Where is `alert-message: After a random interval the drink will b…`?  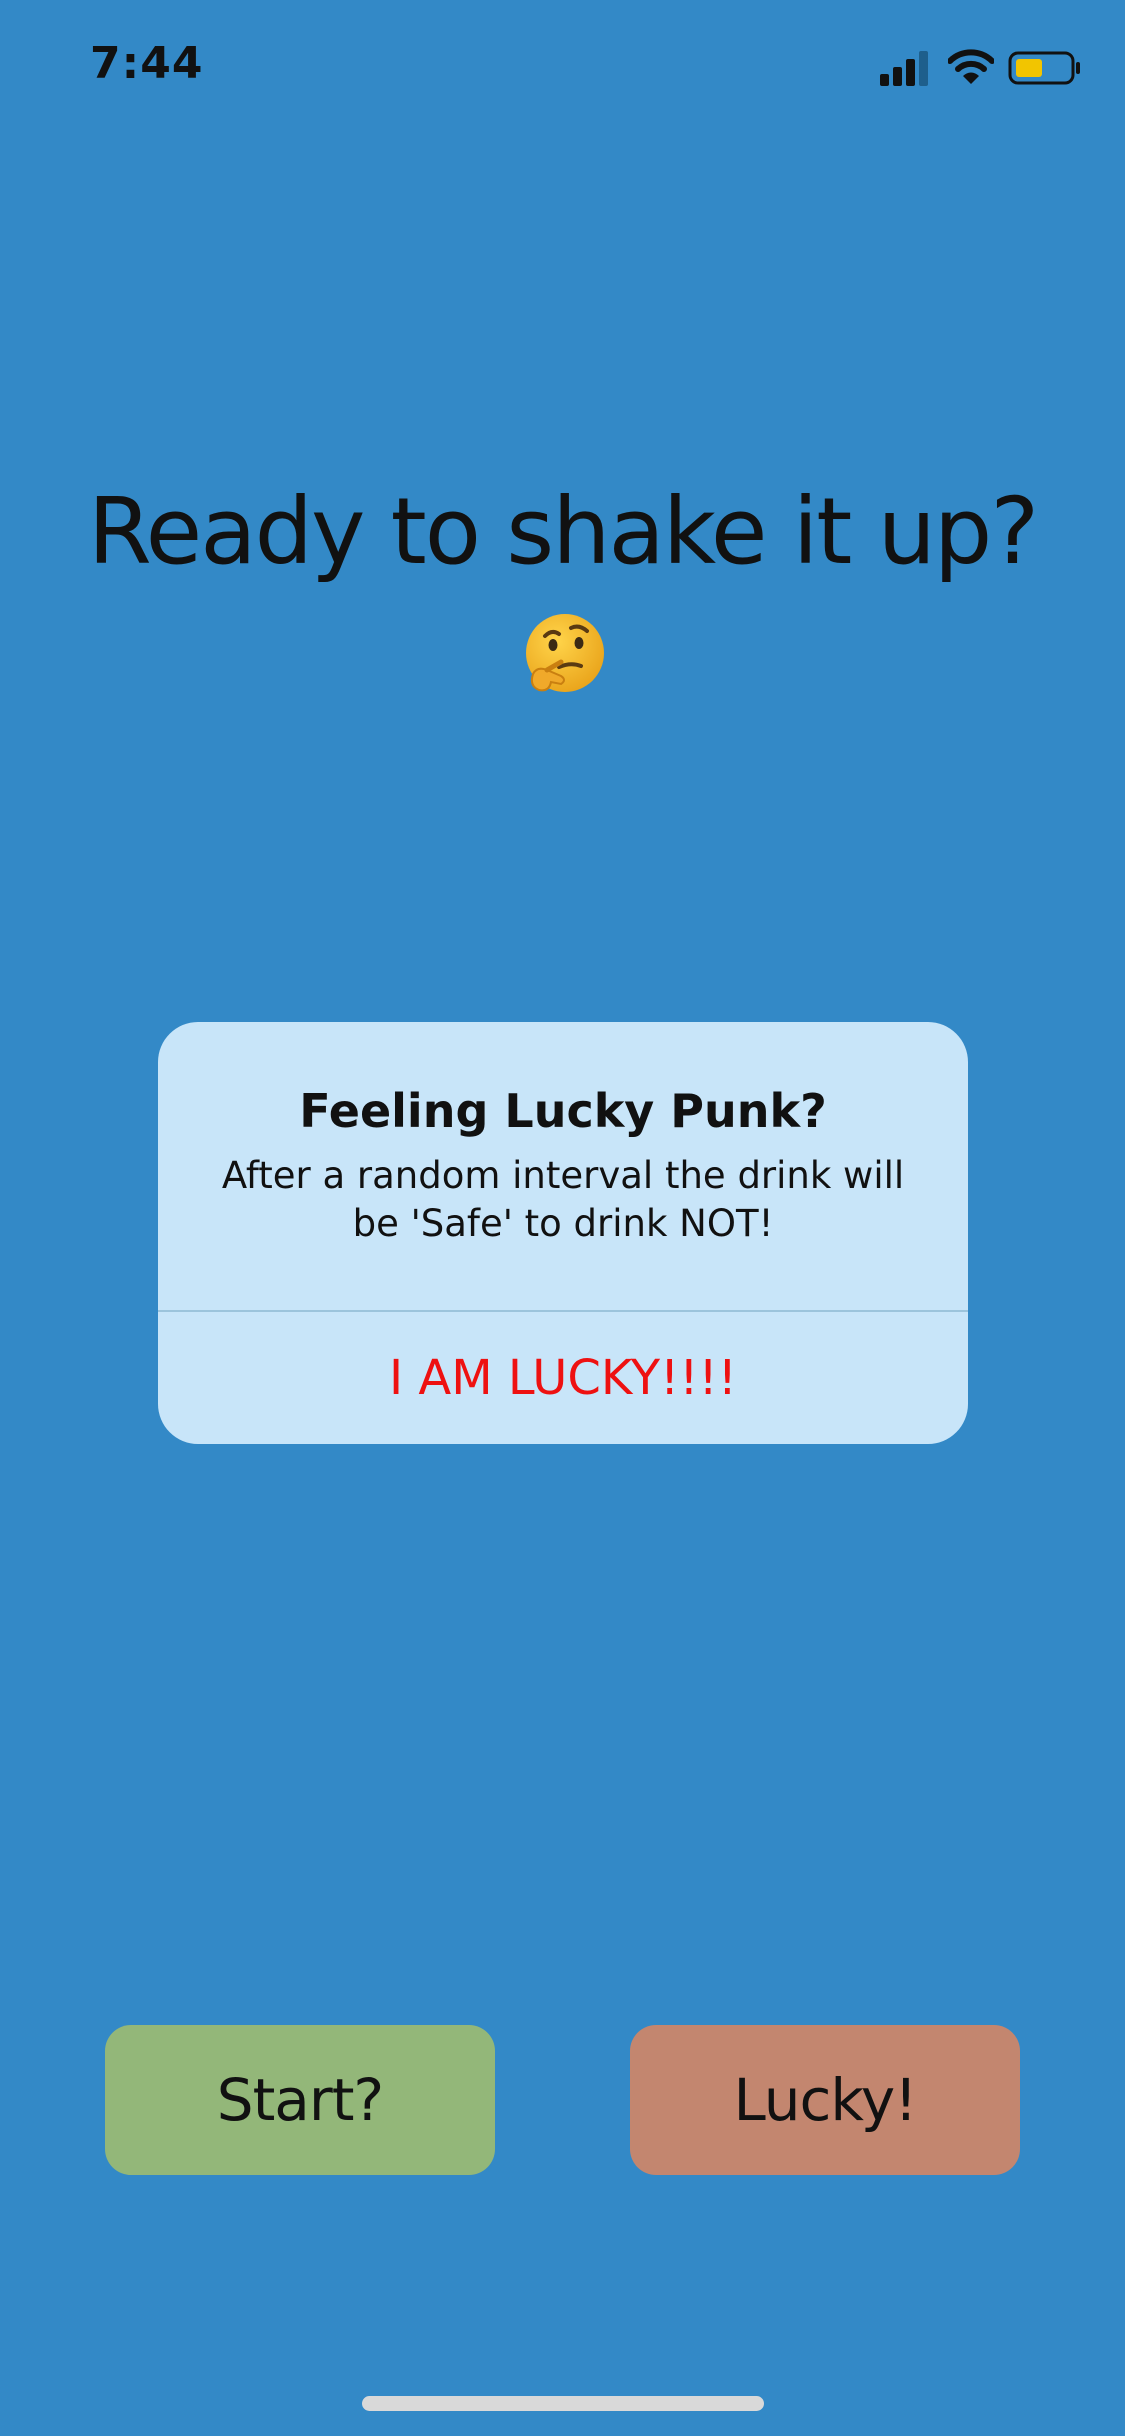
alert-message: After a random interval the drink will b… is located at coordinates (563, 1199).